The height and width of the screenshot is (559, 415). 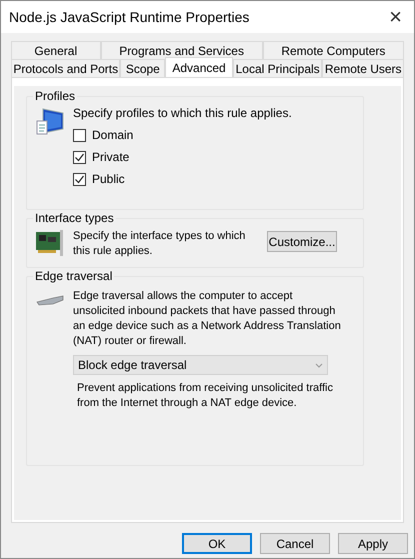 What do you see at coordinates (217, 543) in the screenshot?
I see `dialog-button: OK` at bounding box center [217, 543].